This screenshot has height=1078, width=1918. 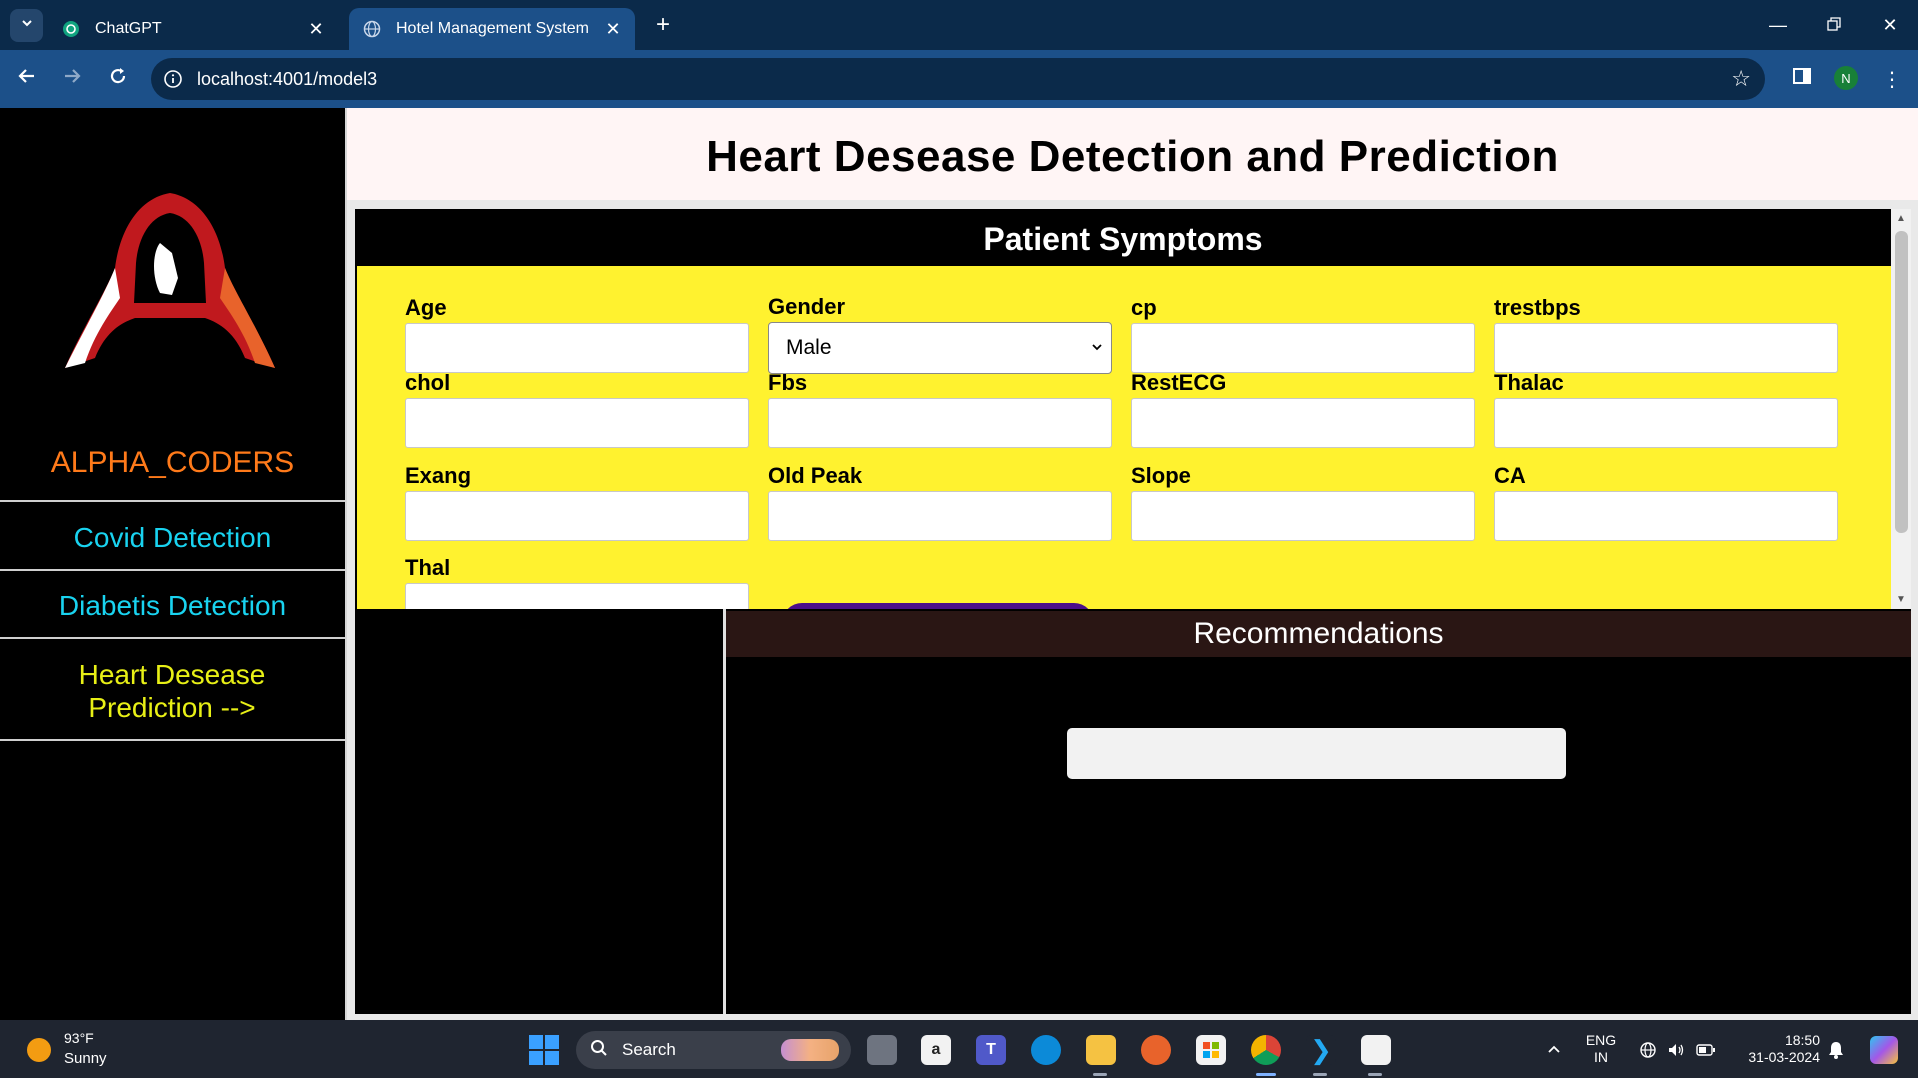 I want to click on trestbps-input, so click(x=1666, y=348).